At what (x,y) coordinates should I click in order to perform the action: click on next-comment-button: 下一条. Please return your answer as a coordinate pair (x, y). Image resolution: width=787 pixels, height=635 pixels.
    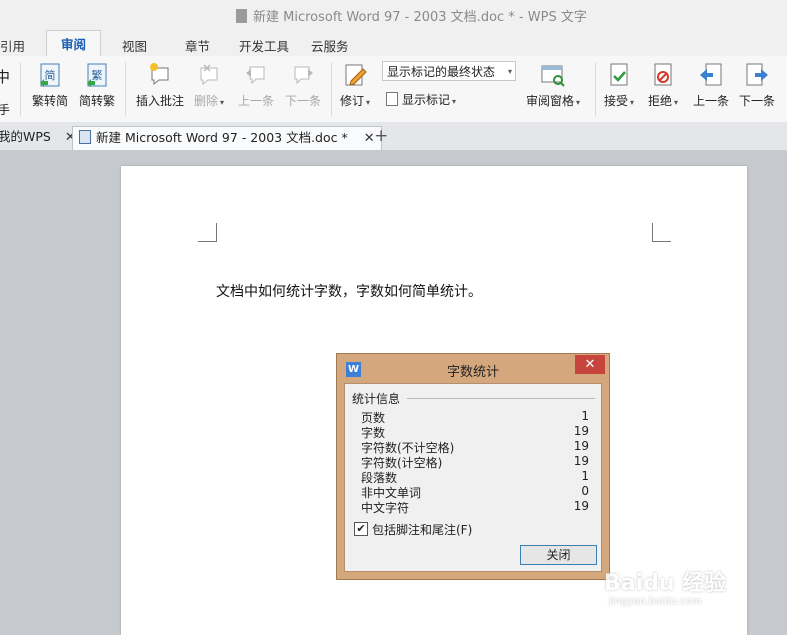
    Looking at the image, I should click on (303, 85).